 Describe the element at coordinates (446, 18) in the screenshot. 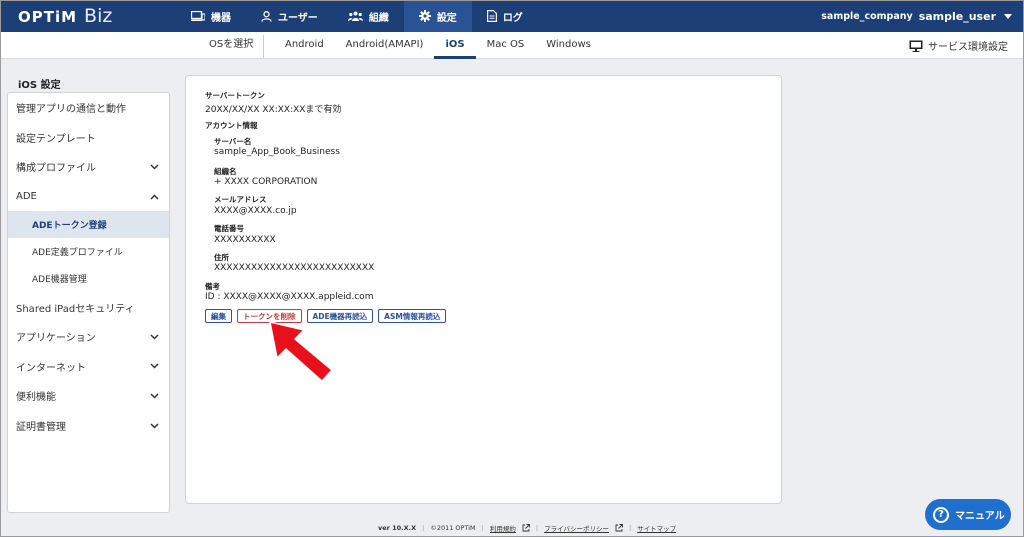

I see `nav-settings-label: 設定` at that location.